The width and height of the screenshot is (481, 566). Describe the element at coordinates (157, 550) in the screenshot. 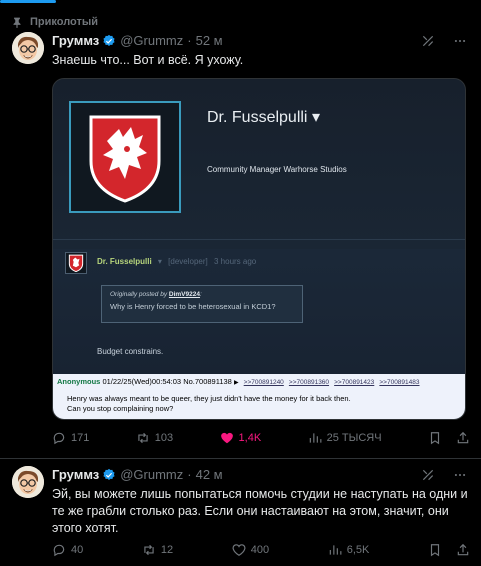

I see `retweet-button: 12` at that location.